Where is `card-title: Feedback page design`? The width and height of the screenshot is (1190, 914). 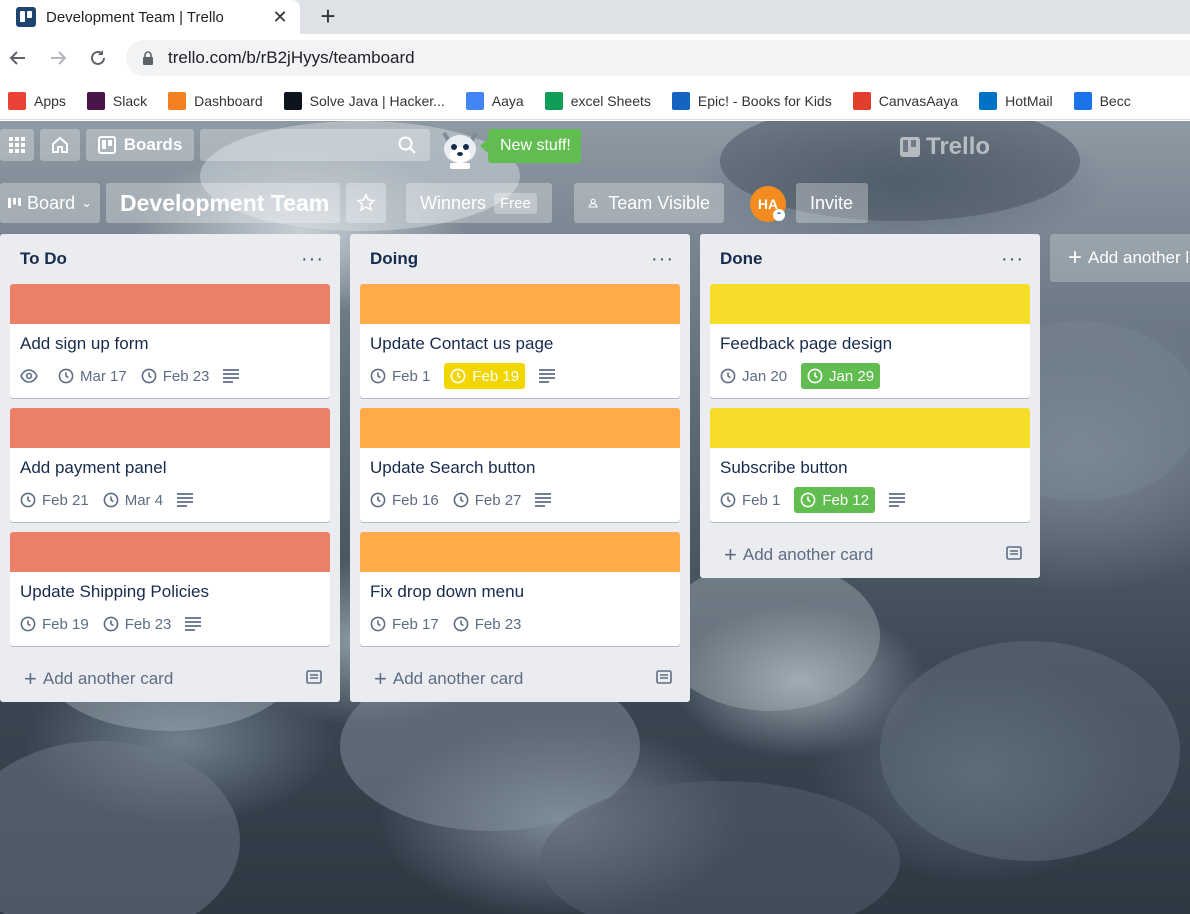
card-title: Feedback page design is located at coordinates (806, 343).